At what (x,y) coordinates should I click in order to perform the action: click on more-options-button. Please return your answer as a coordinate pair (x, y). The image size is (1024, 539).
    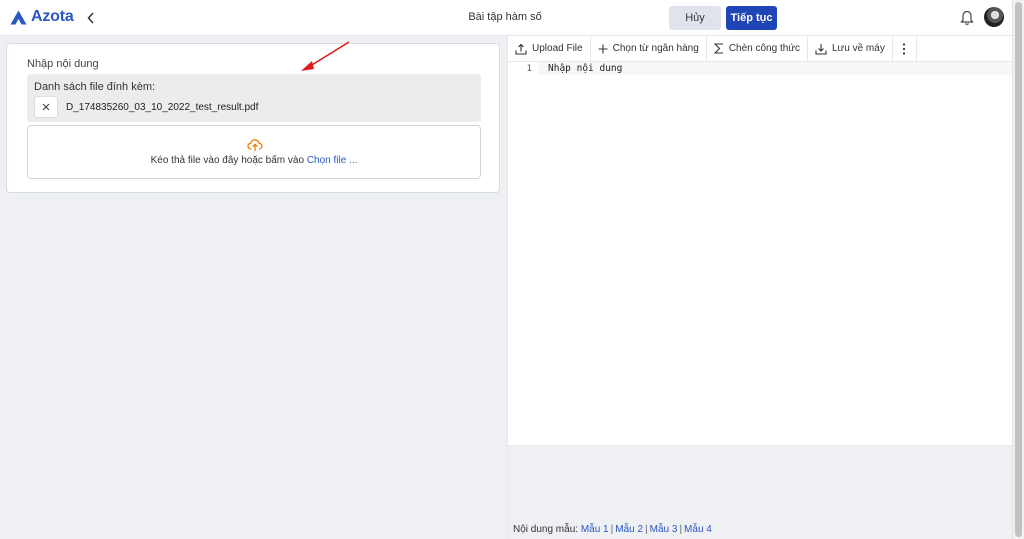
    Looking at the image, I should click on (905, 48).